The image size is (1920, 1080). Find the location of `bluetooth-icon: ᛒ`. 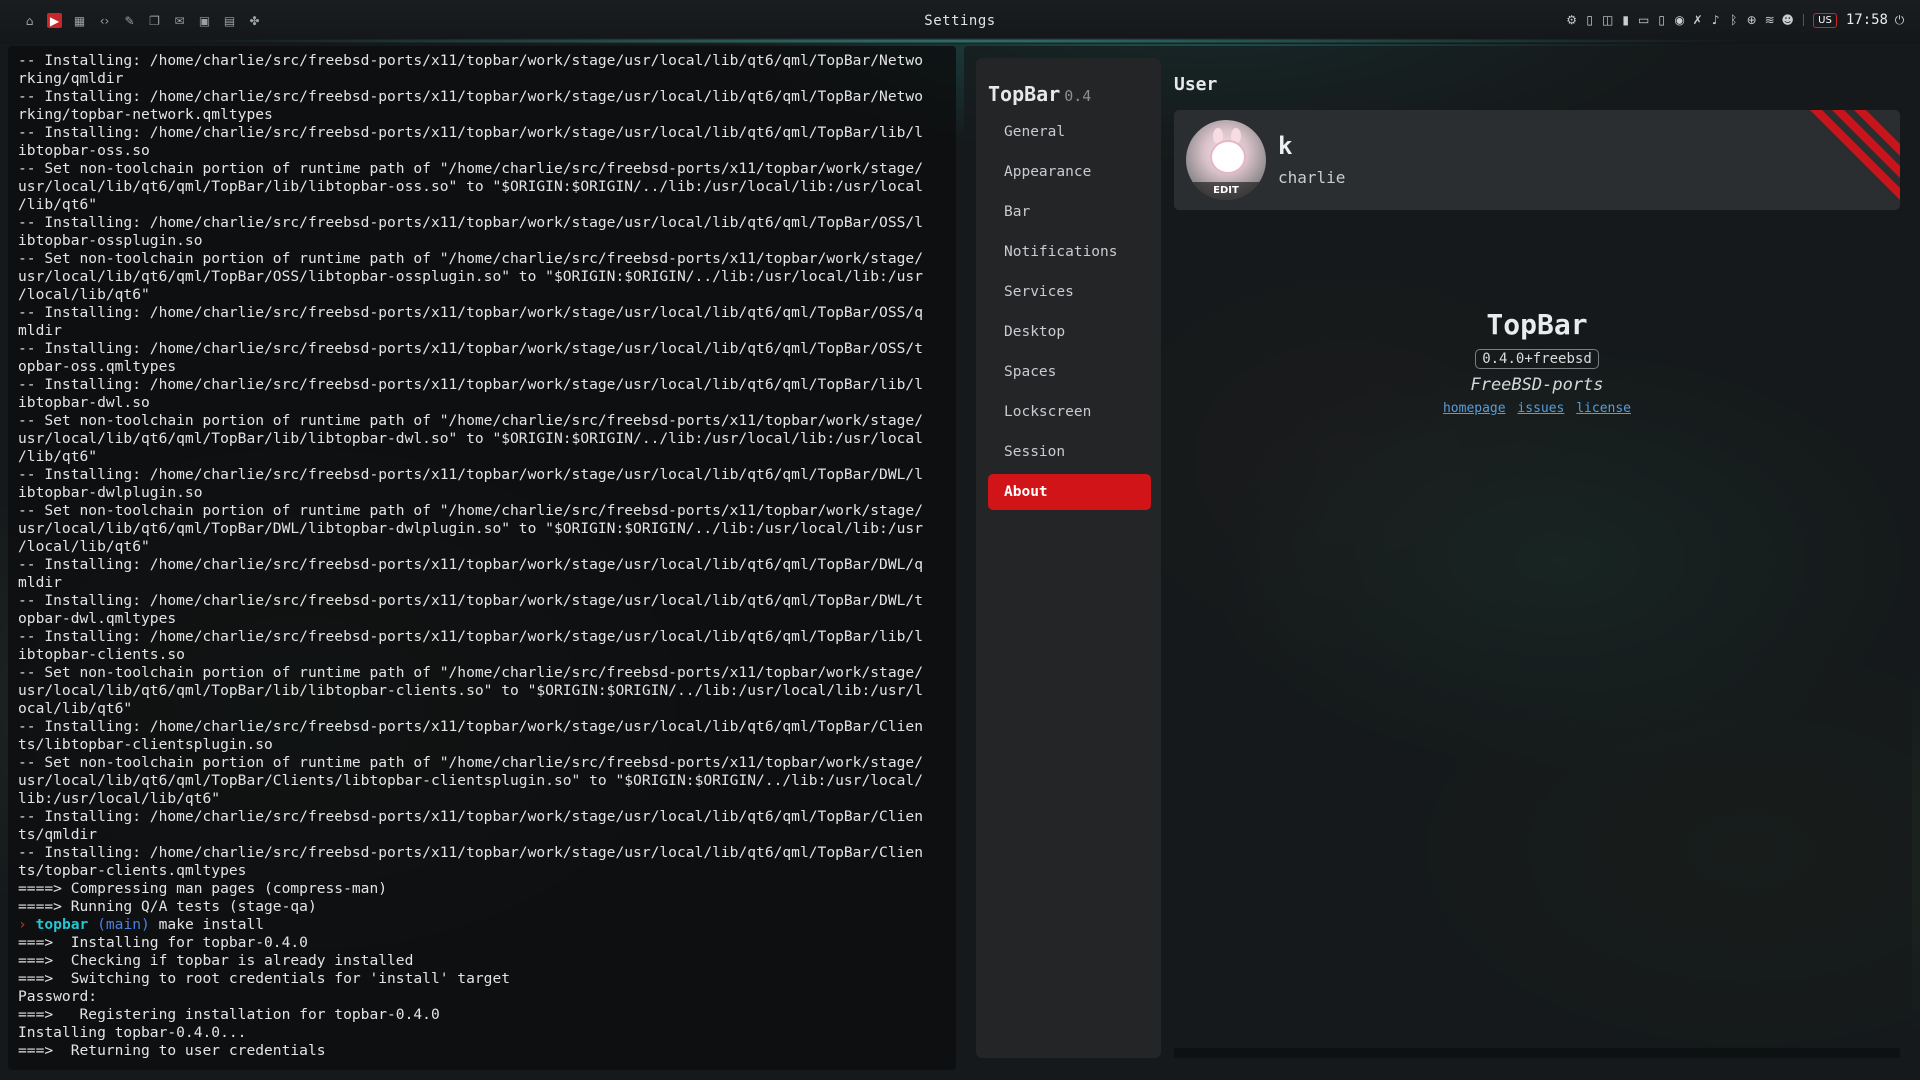

bluetooth-icon: ᛒ is located at coordinates (1733, 20).